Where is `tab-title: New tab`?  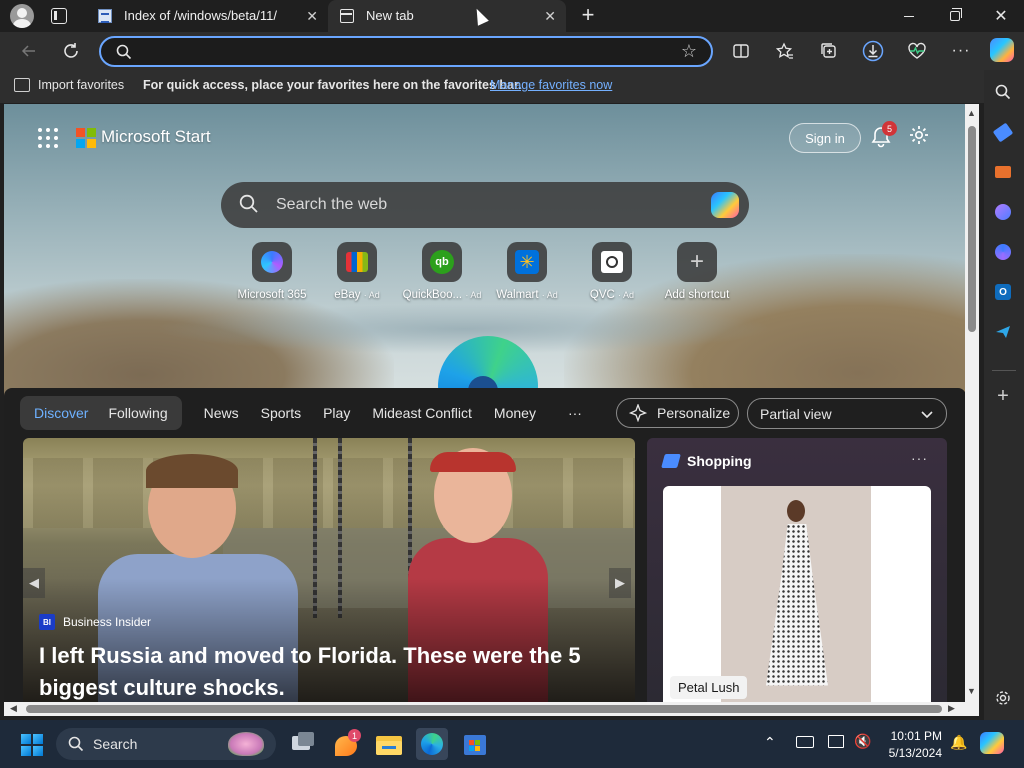 tab-title: New tab is located at coordinates (390, 15).